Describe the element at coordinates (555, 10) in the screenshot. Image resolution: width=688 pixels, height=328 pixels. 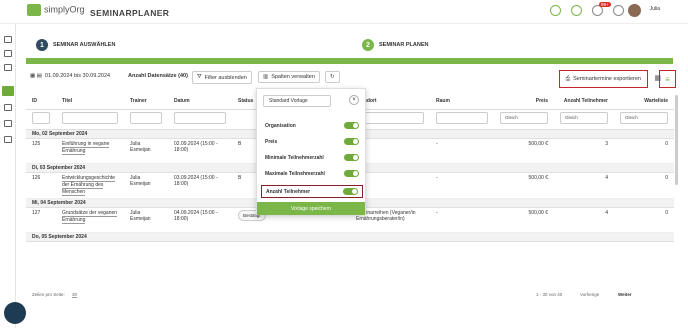
I see `lightbulb-icon` at that location.